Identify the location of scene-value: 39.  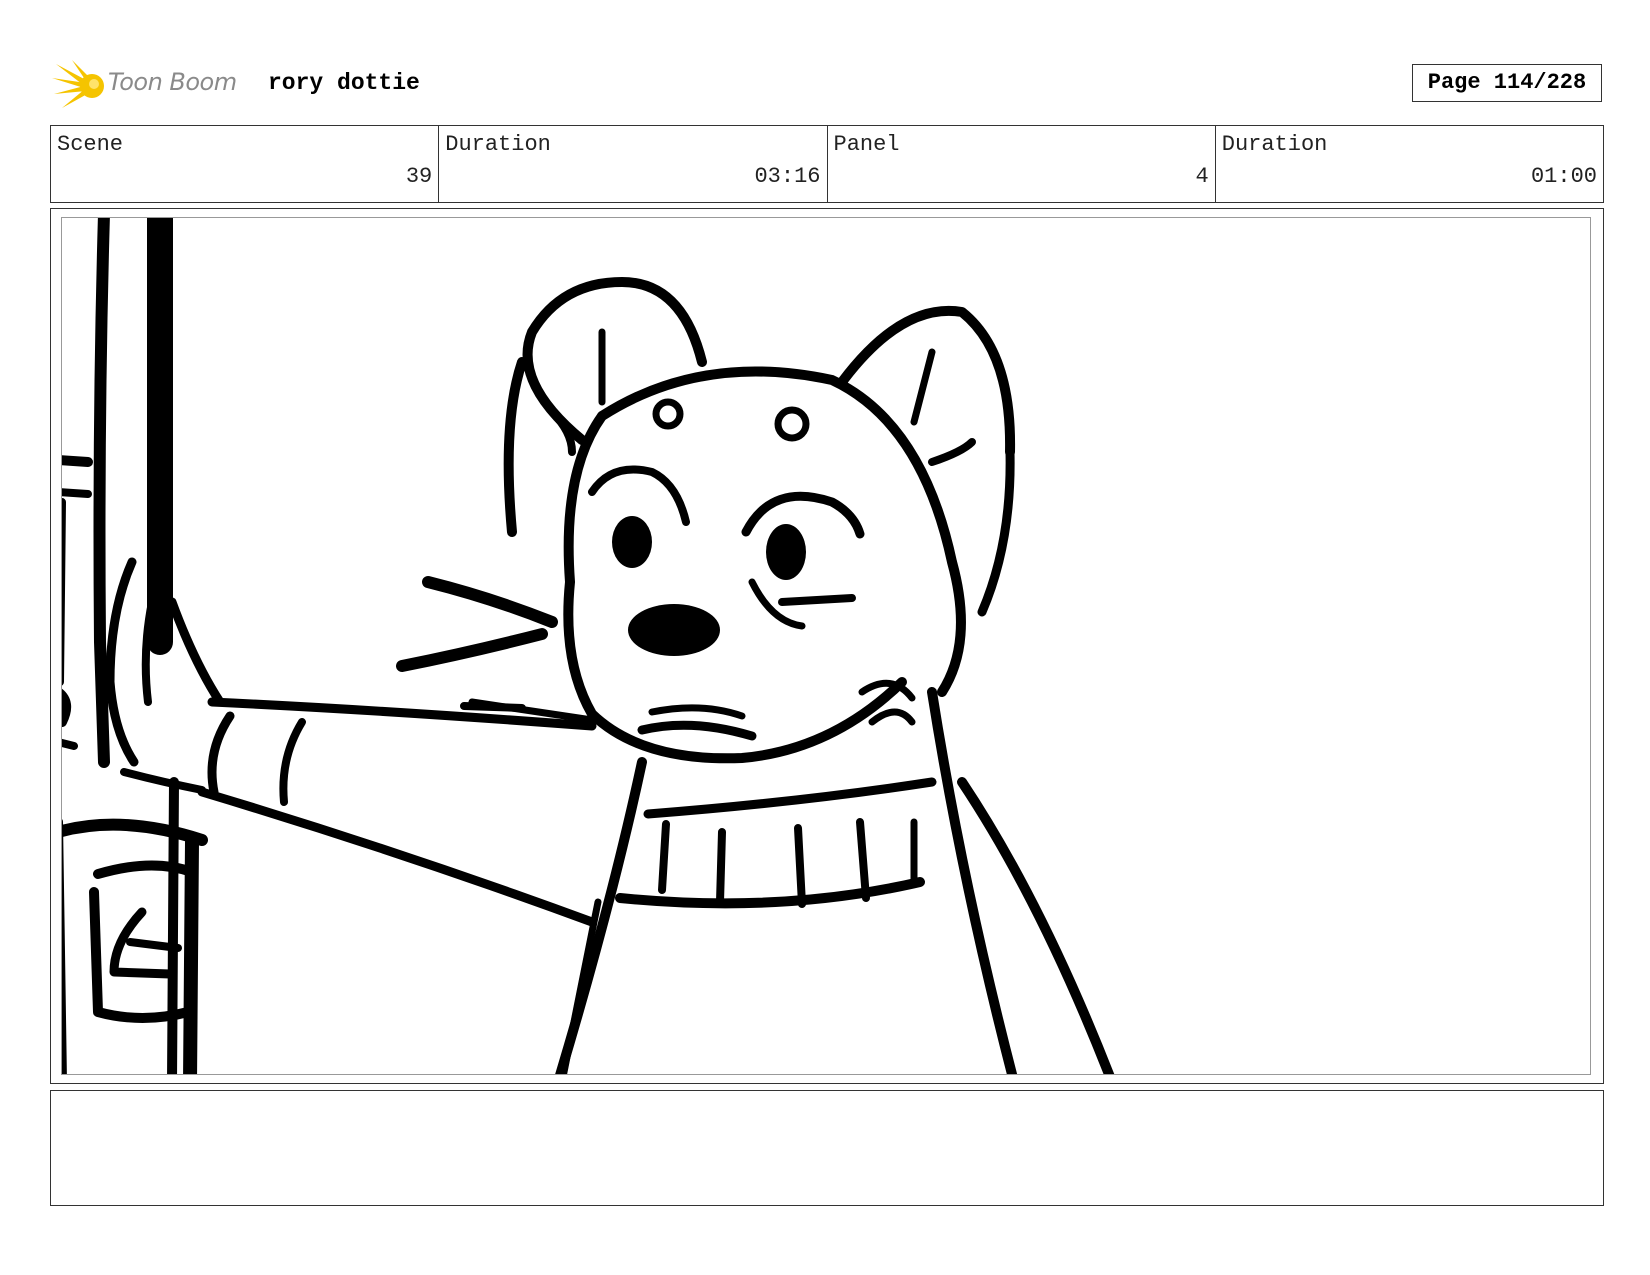
(419, 176).